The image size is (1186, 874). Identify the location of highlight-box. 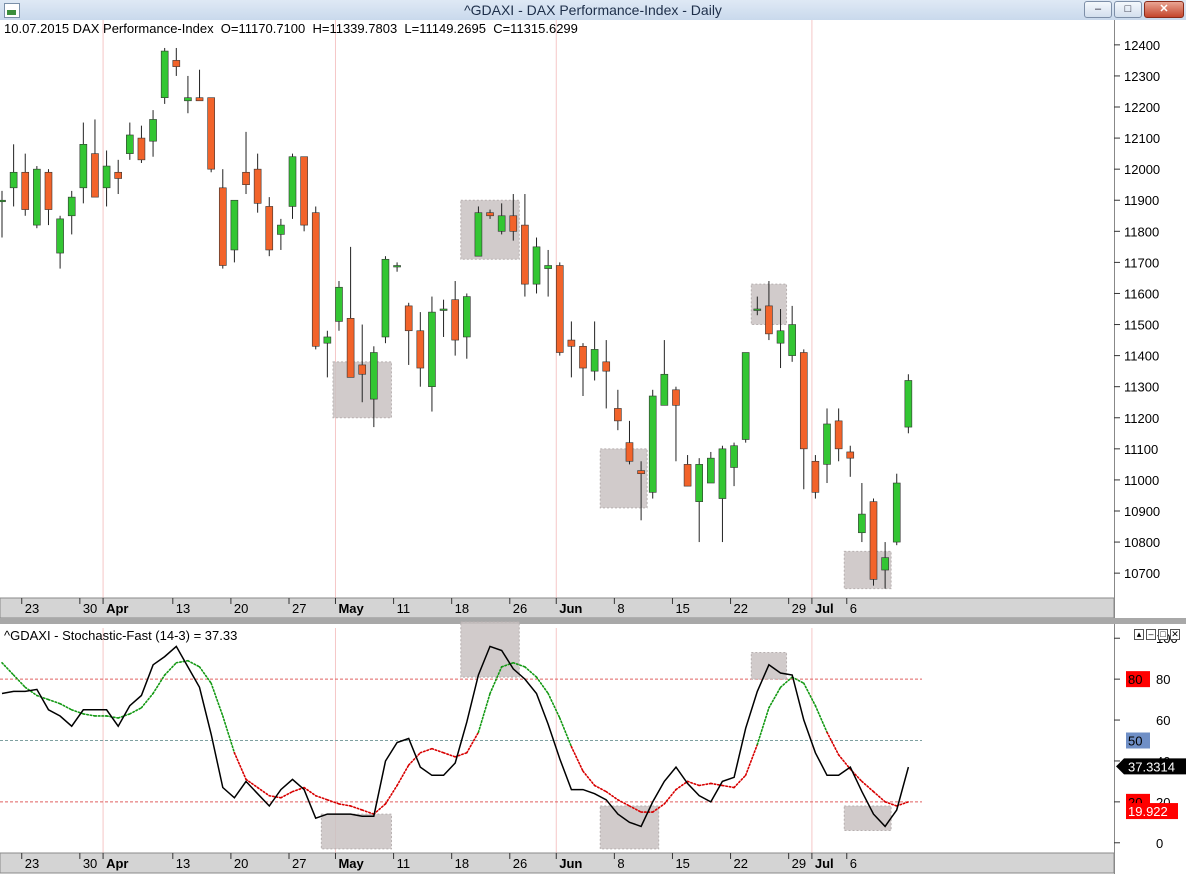
(356, 831).